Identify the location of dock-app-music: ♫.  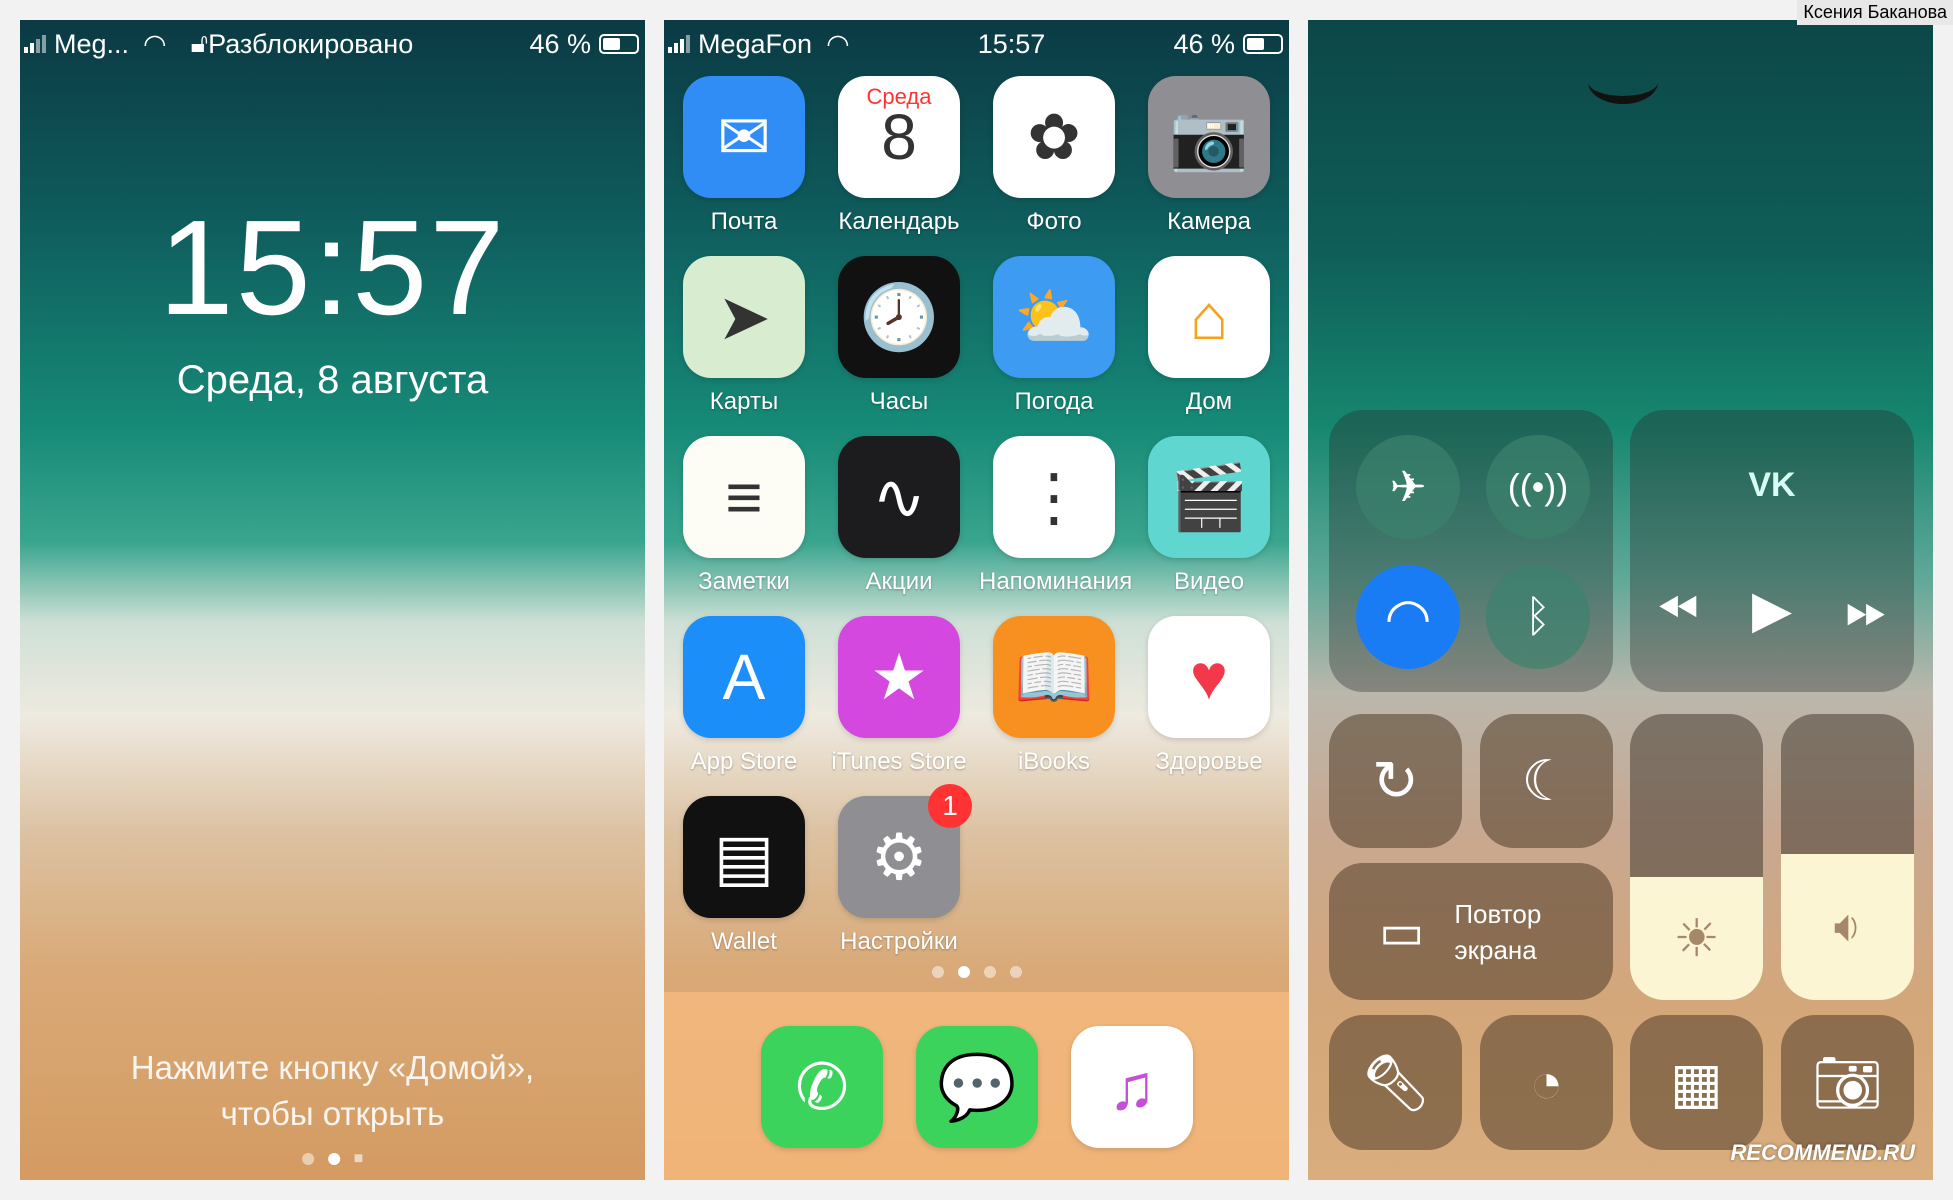
(1132, 1087).